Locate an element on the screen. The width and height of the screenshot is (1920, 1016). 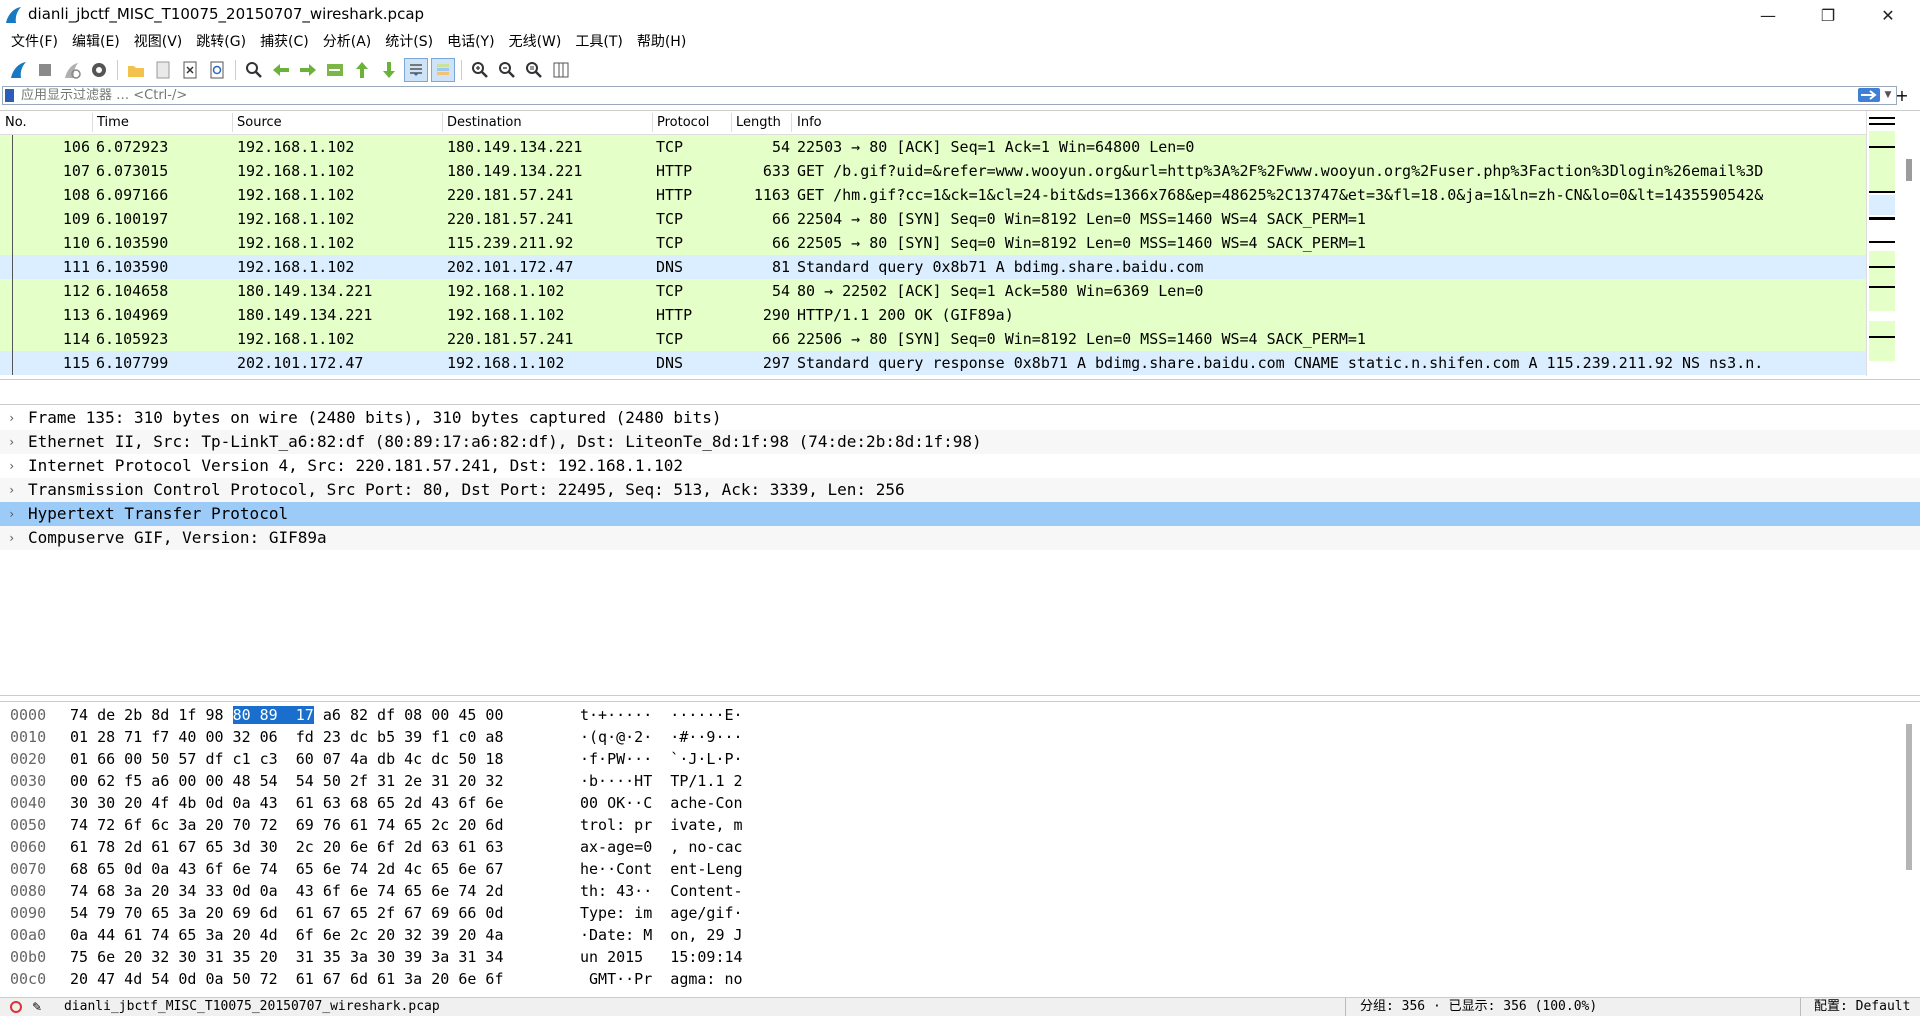
hex-ascii: 00 OK··C ache-Con is located at coordinates (661, 803).